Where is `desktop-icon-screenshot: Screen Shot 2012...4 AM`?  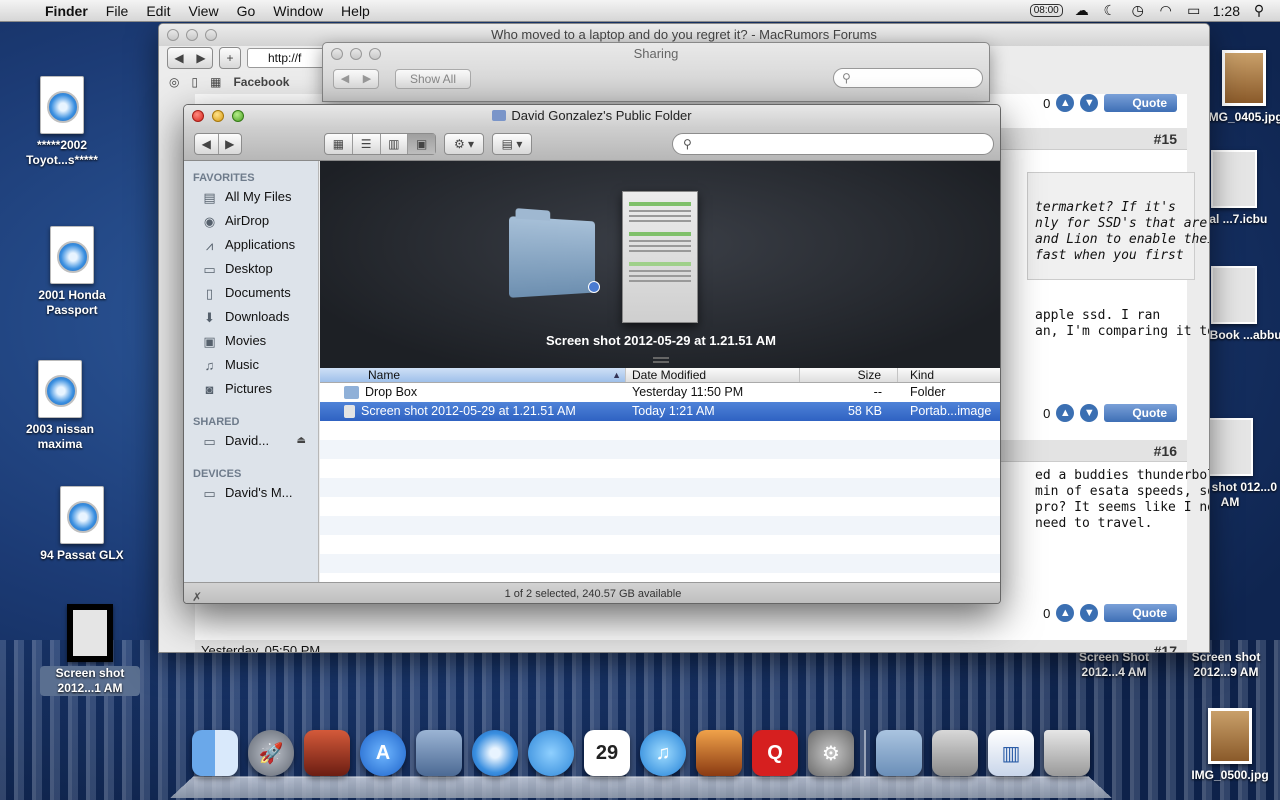 desktop-icon-screenshot: Screen Shot 2012...4 AM is located at coordinates (1114, 665).